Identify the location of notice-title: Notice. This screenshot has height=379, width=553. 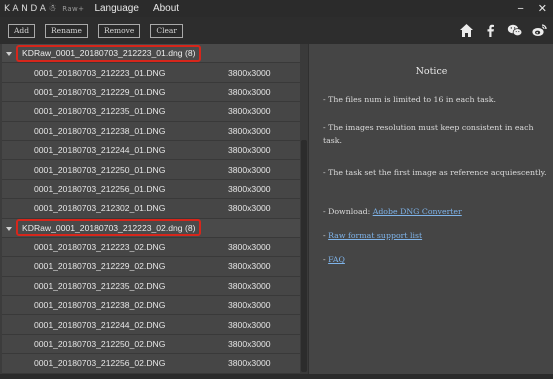
(431, 71).